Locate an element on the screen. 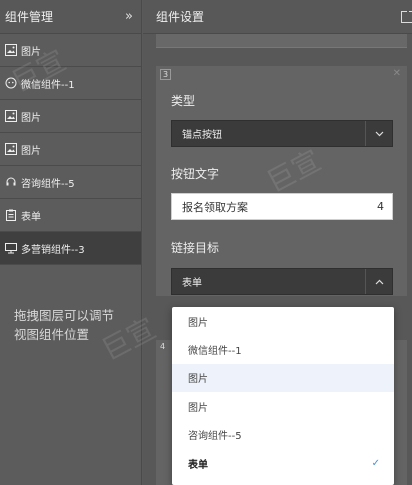 The height and width of the screenshot is (485, 412). layer-item-image-1: 图片 is located at coordinates (70, 50).